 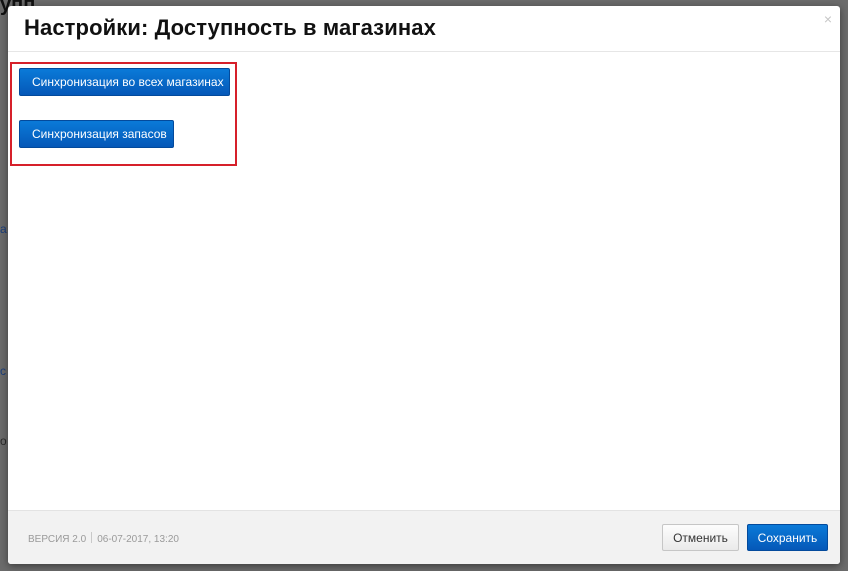 I want to click on background-text-fragment: о, so click(x=3, y=441).